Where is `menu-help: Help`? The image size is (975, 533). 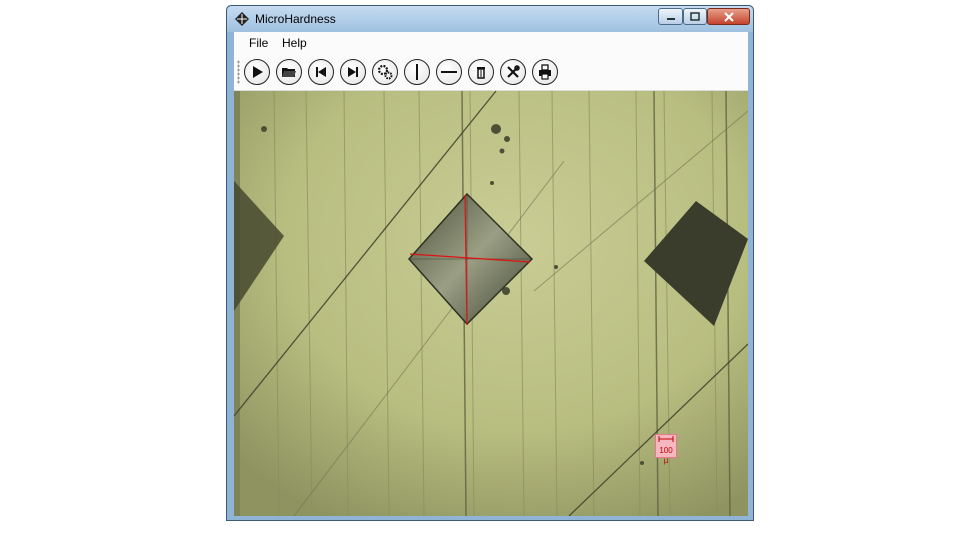 menu-help: Help is located at coordinates (294, 43).